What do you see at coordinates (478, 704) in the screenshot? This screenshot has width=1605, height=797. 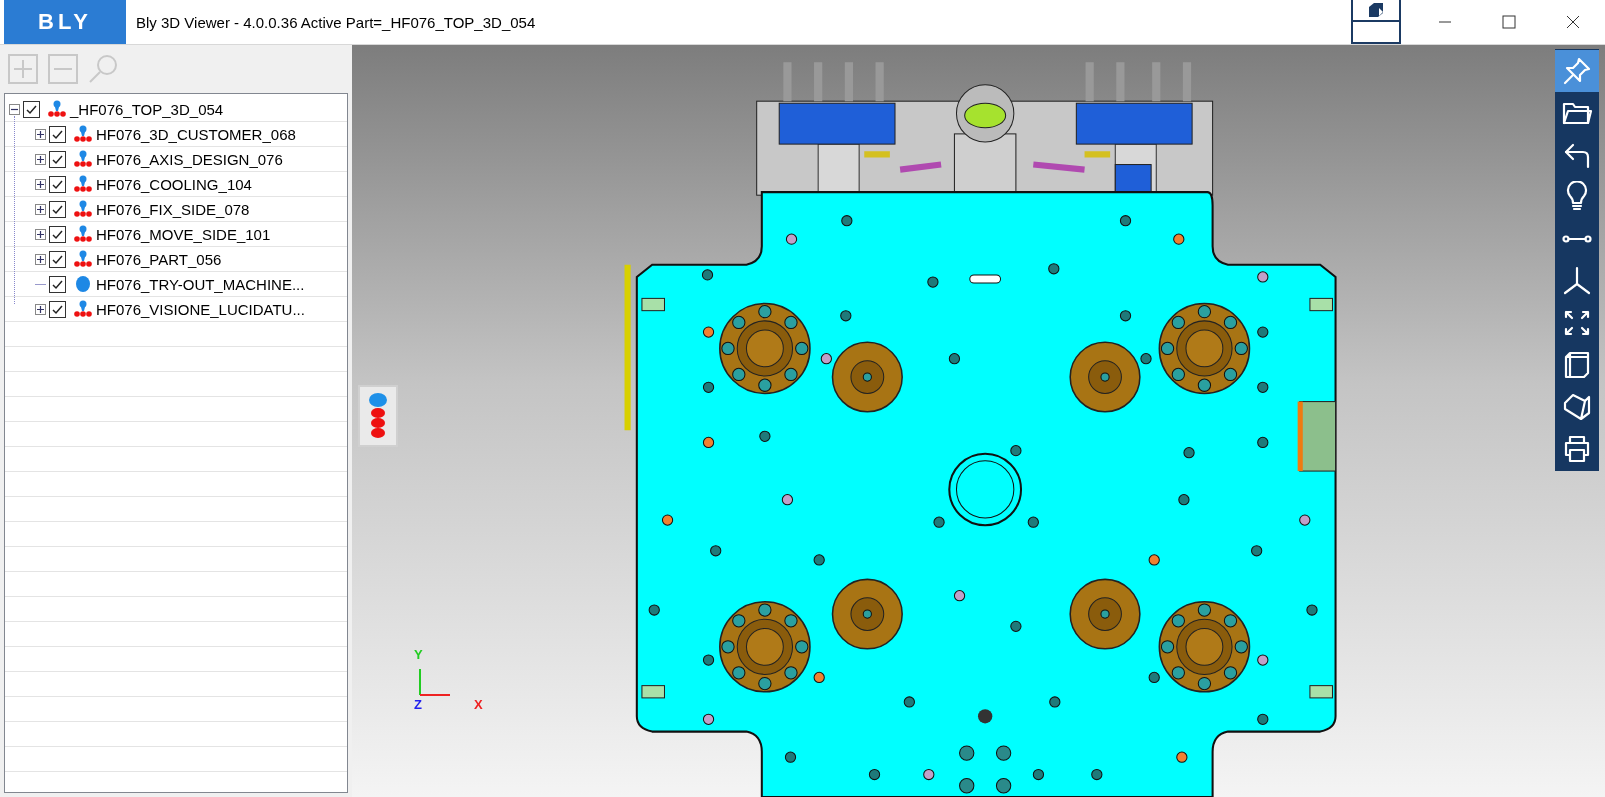 I see `axis-label: X` at bounding box center [478, 704].